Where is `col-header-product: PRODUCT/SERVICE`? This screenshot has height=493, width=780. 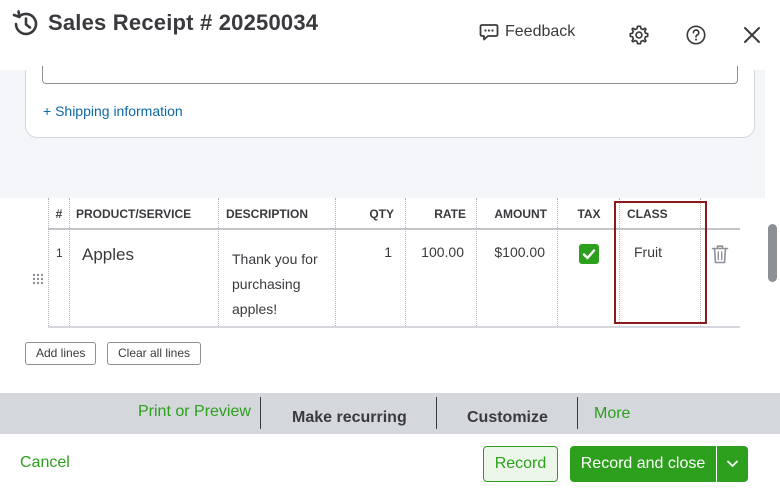 col-header-product: PRODUCT/SERVICE is located at coordinates (144, 214).